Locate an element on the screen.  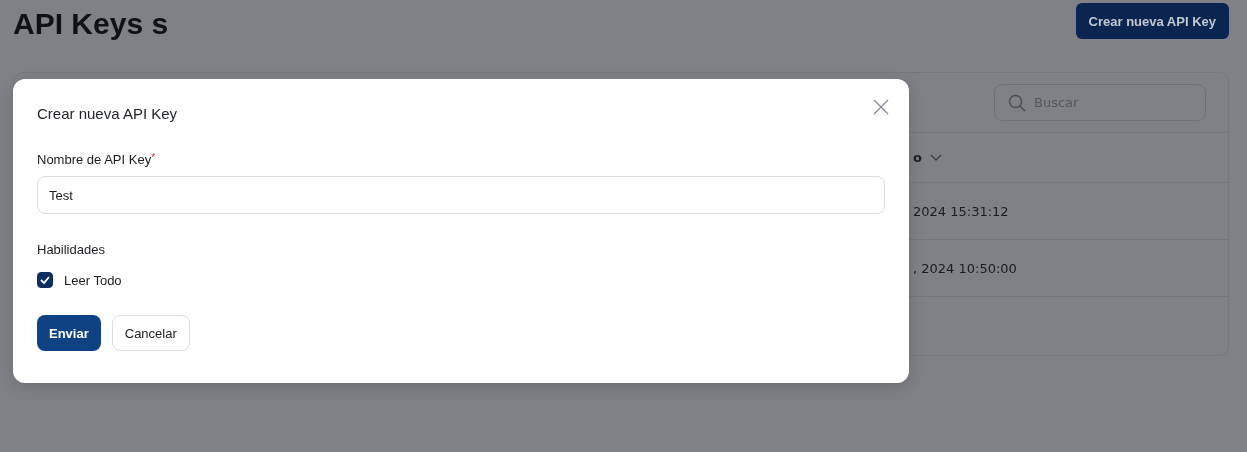
cancel-button: Cancelar is located at coordinates (150, 333).